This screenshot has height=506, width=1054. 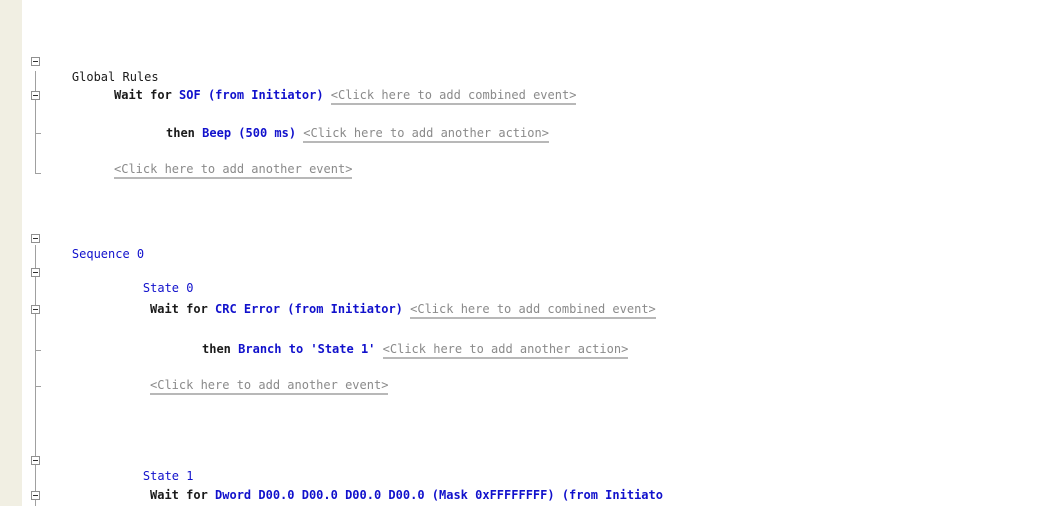 I want to click on collapse-event-icon, so click(x=35, y=95).